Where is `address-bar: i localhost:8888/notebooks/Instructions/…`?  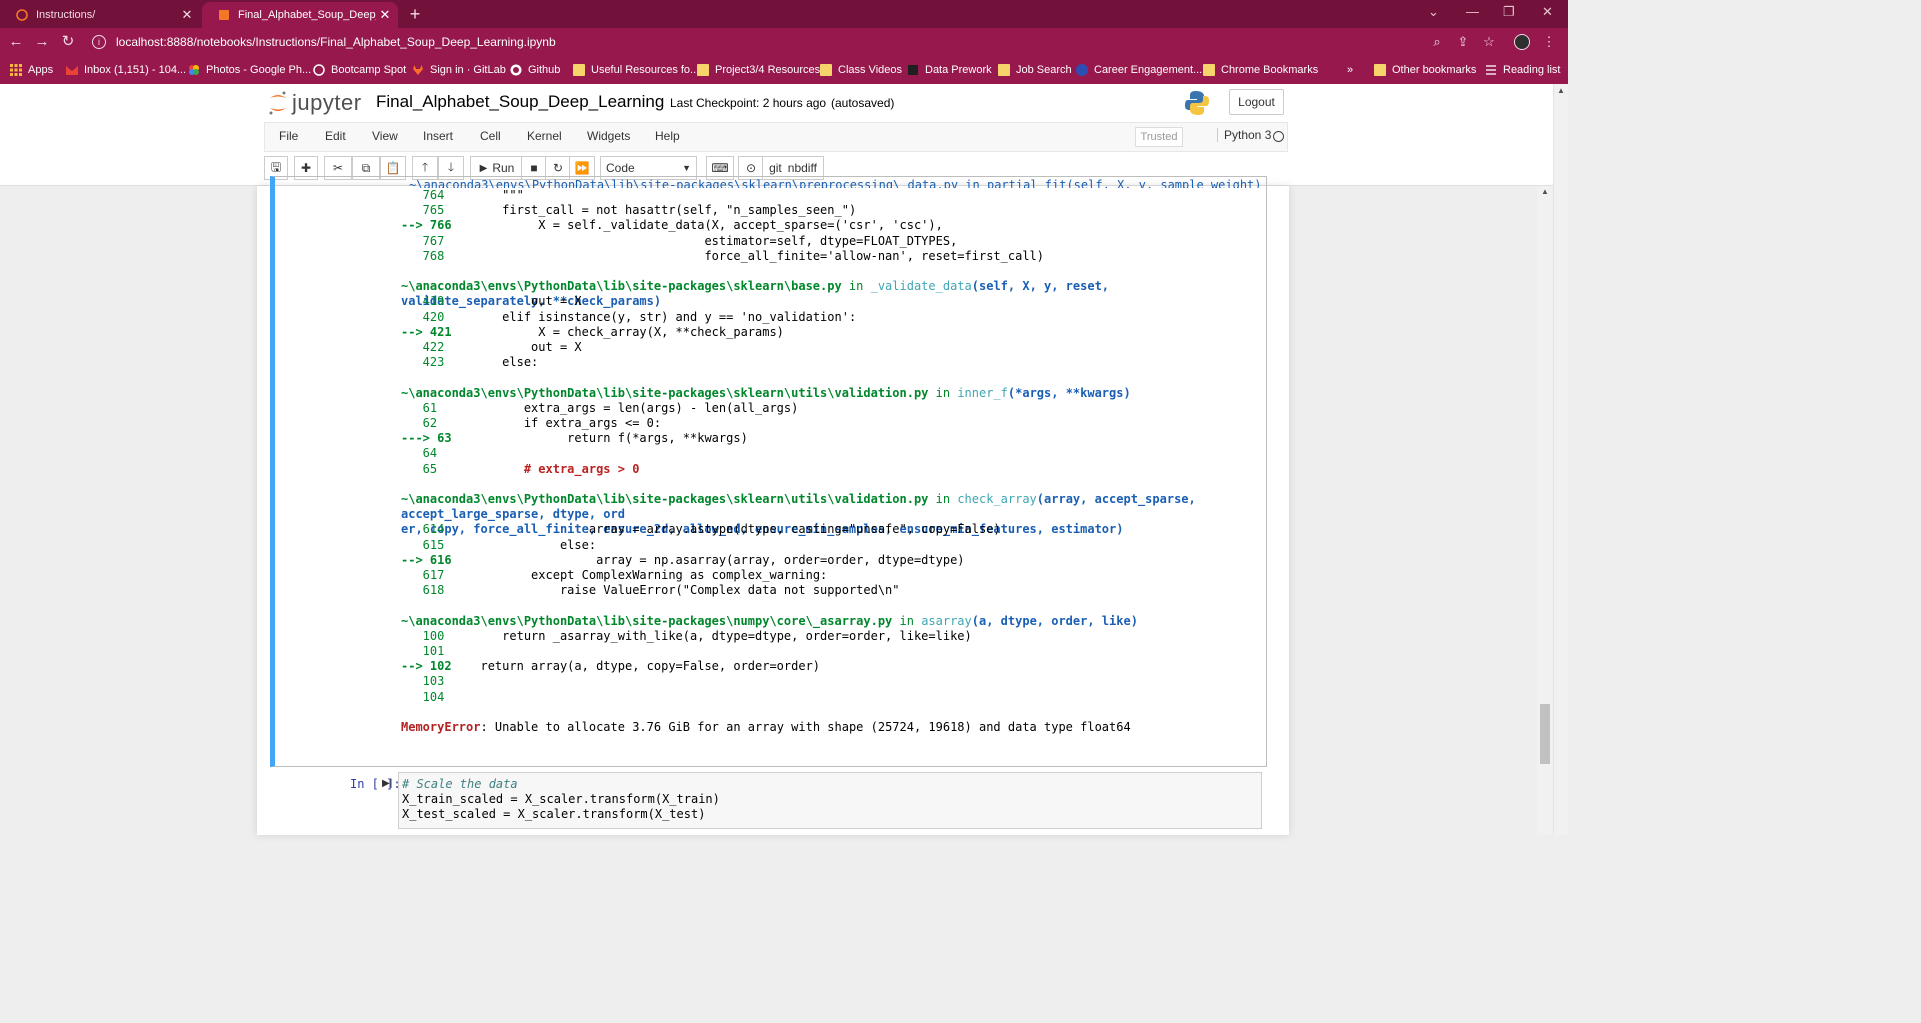 address-bar: i localhost:8888/notebooks/Instructions/… is located at coordinates (792, 42).